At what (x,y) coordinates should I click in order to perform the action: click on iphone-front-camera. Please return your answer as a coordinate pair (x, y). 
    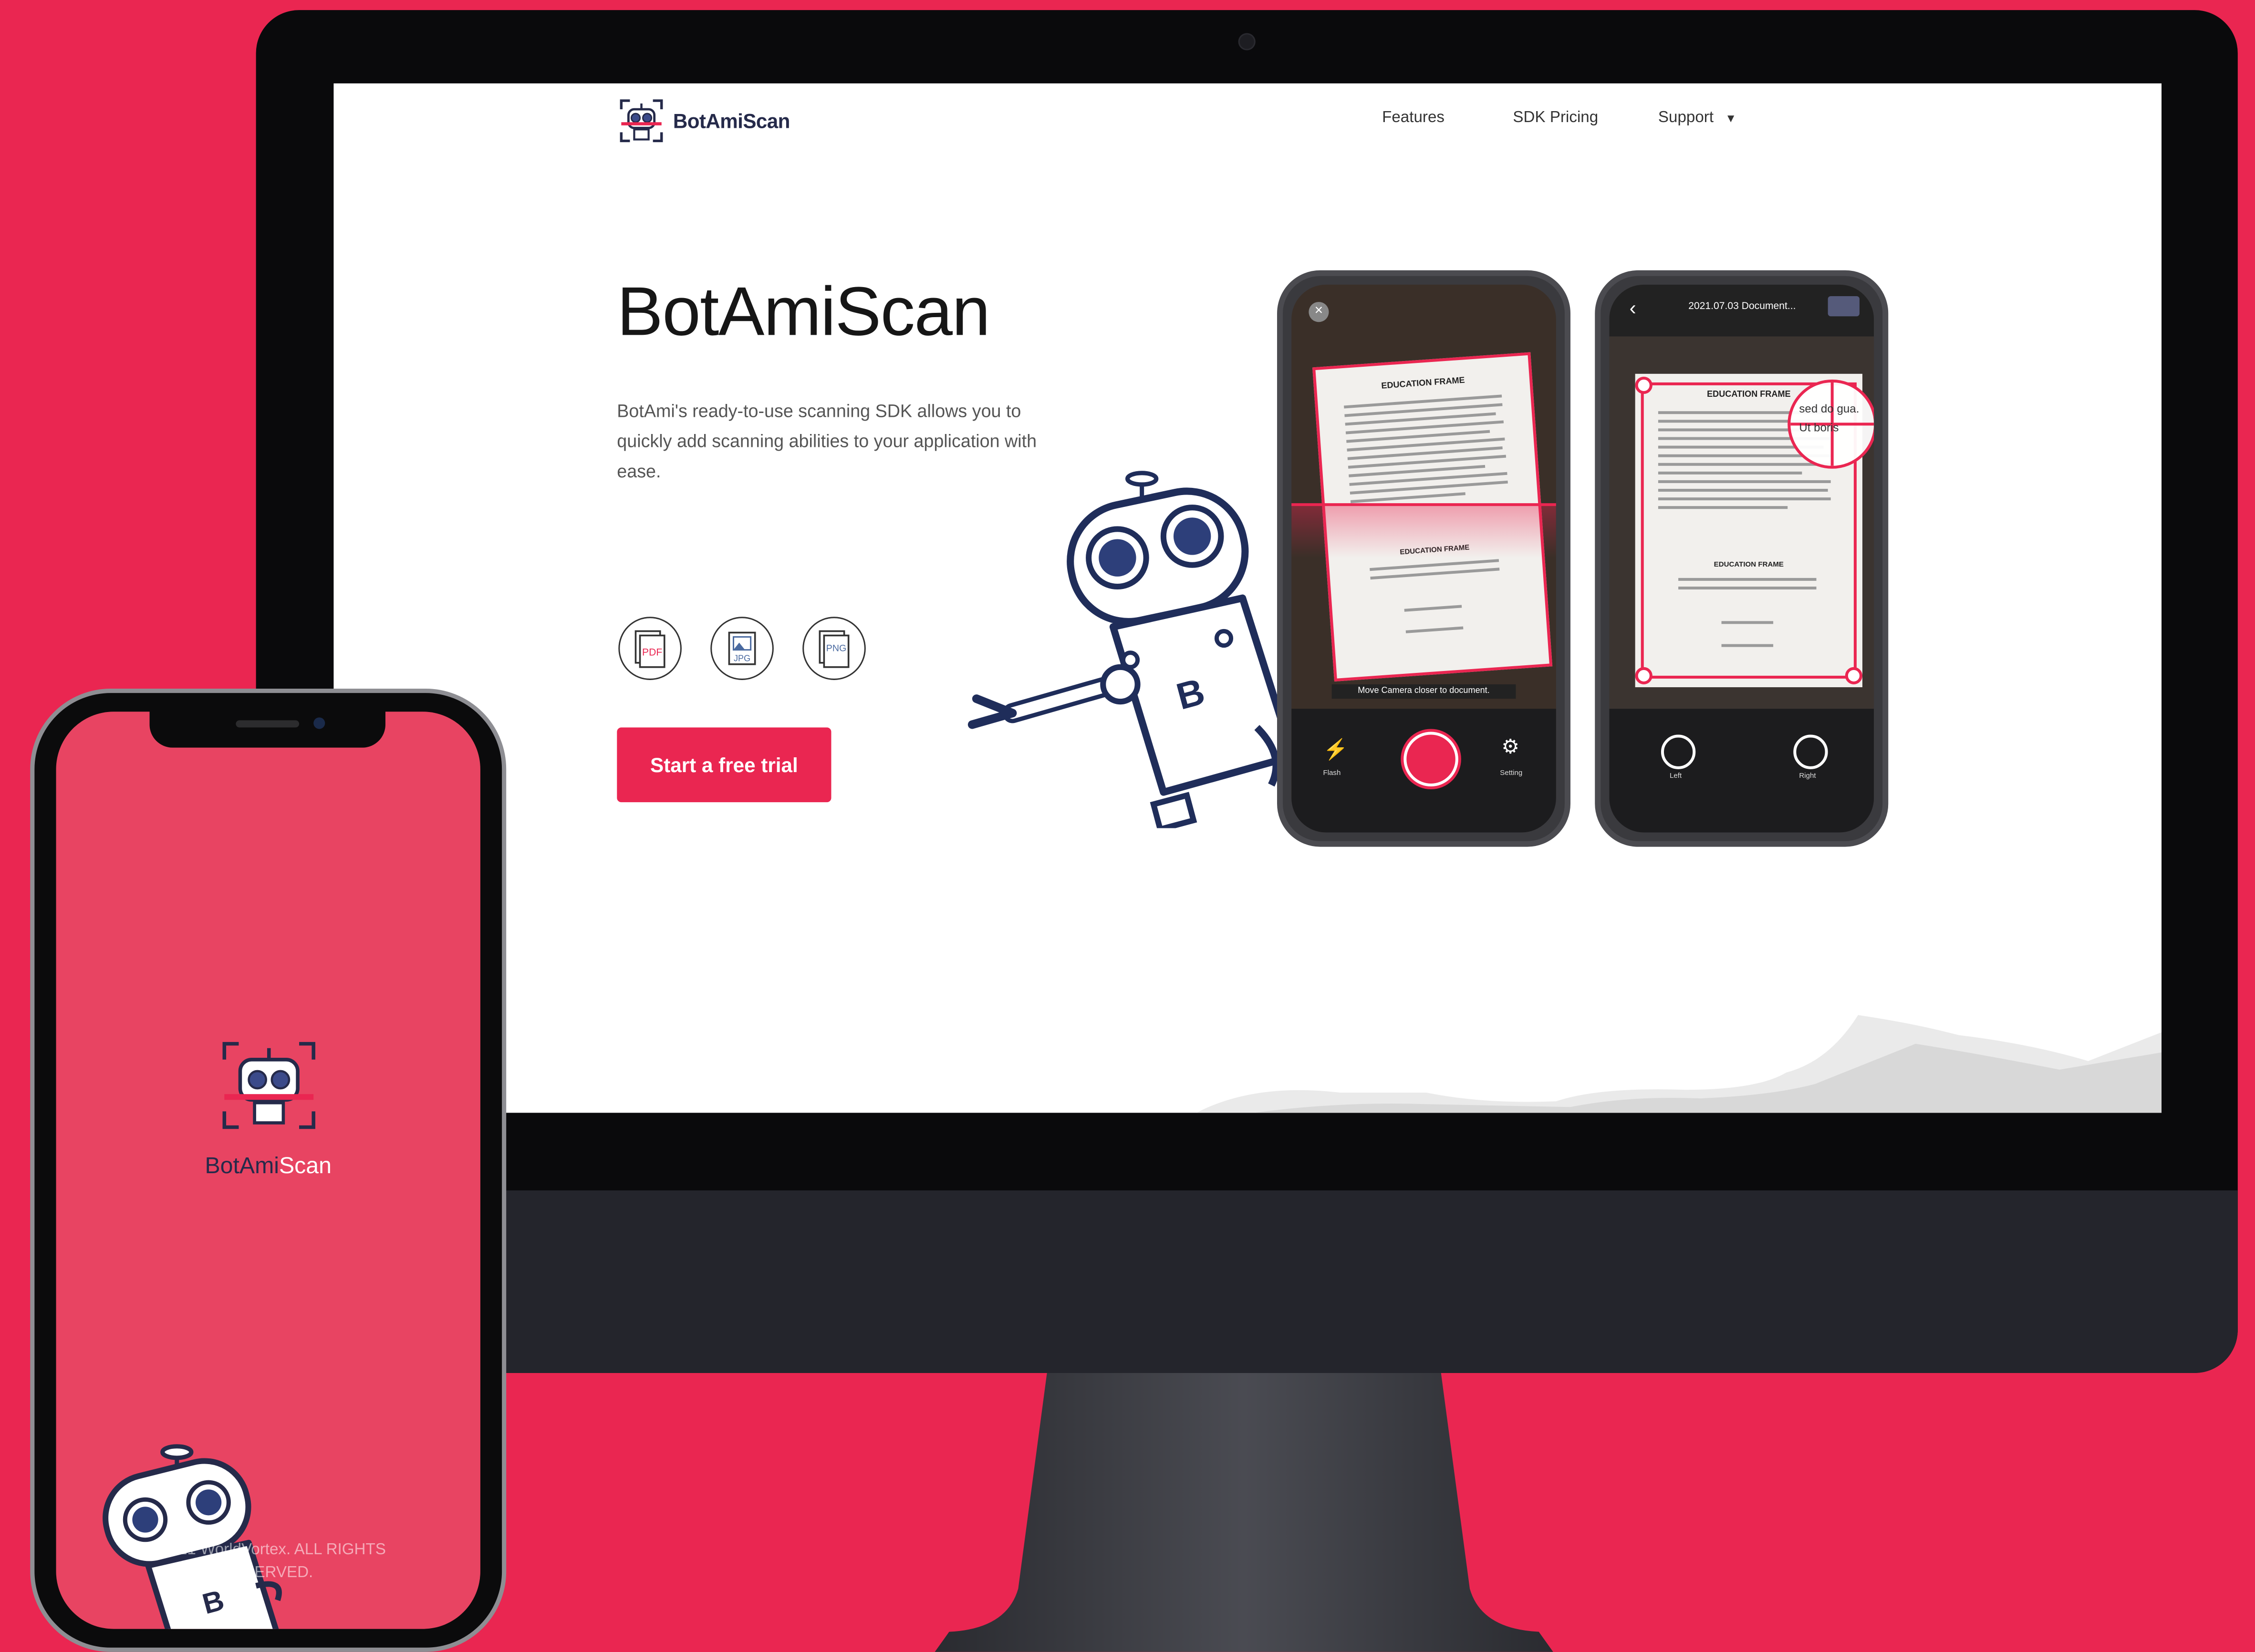
    Looking at the image, I should click on (319, 723).